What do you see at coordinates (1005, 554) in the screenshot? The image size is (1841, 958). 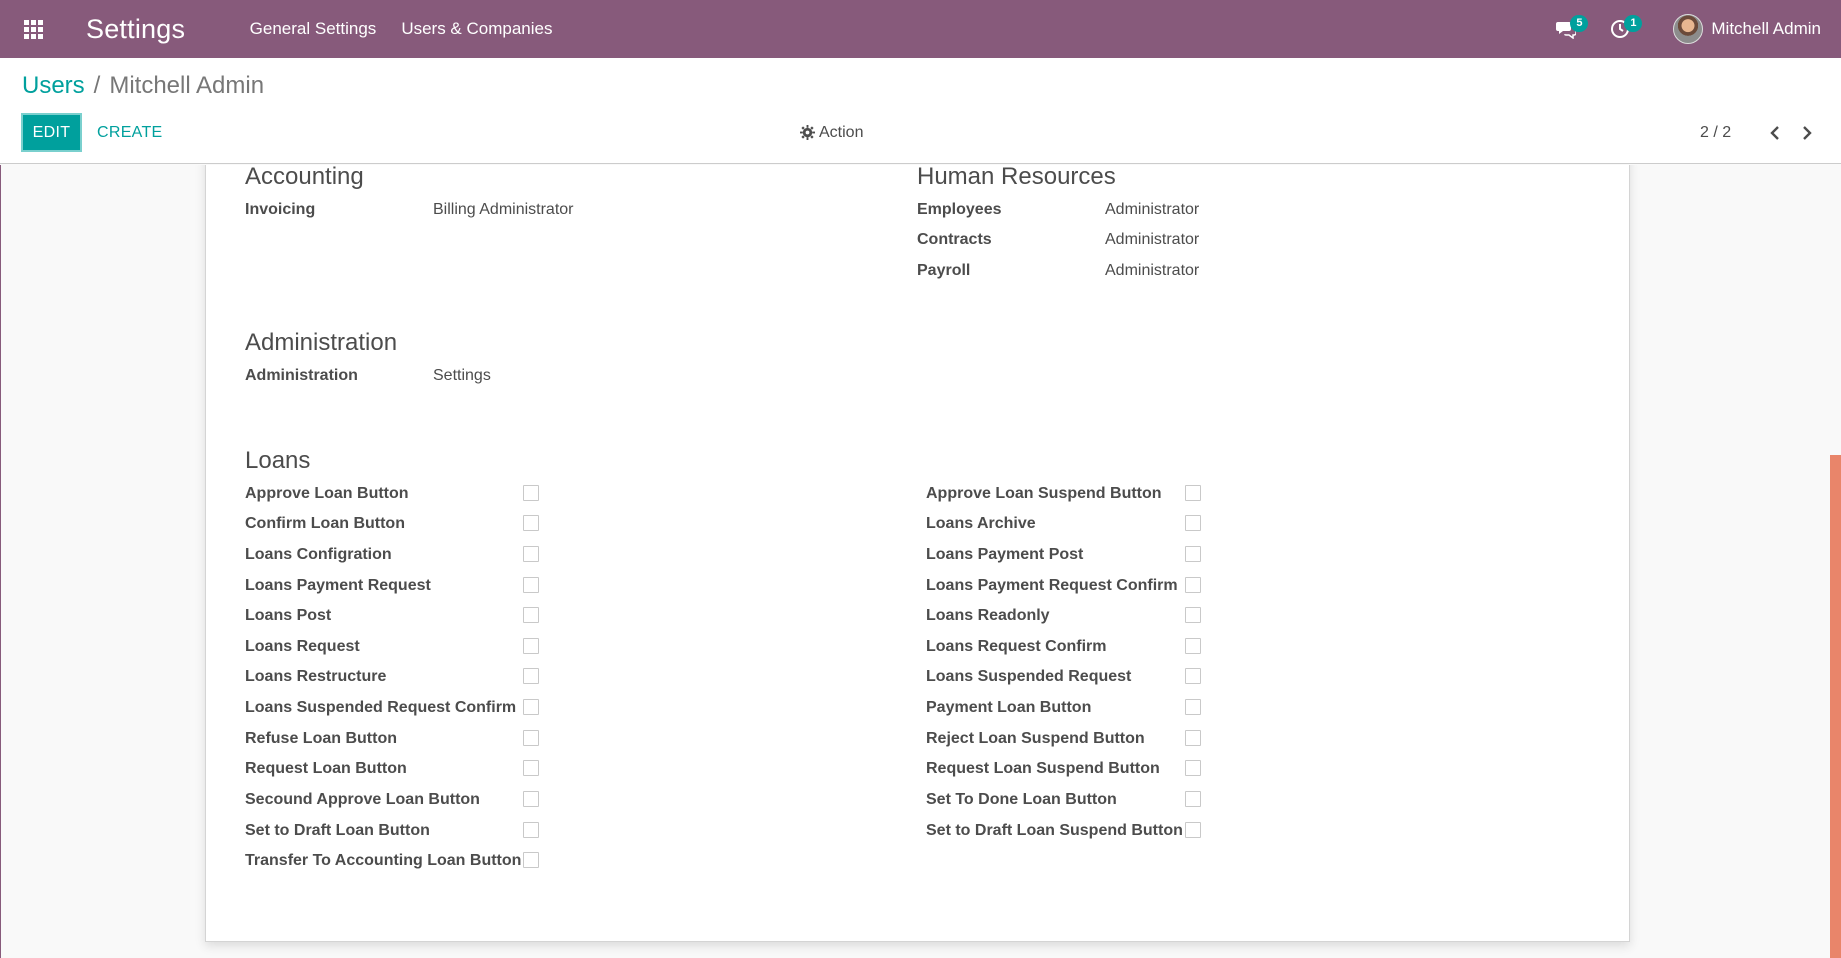 I see `loan-right-label-2: Loans Payment Post` at bounding box center [1005, 554].